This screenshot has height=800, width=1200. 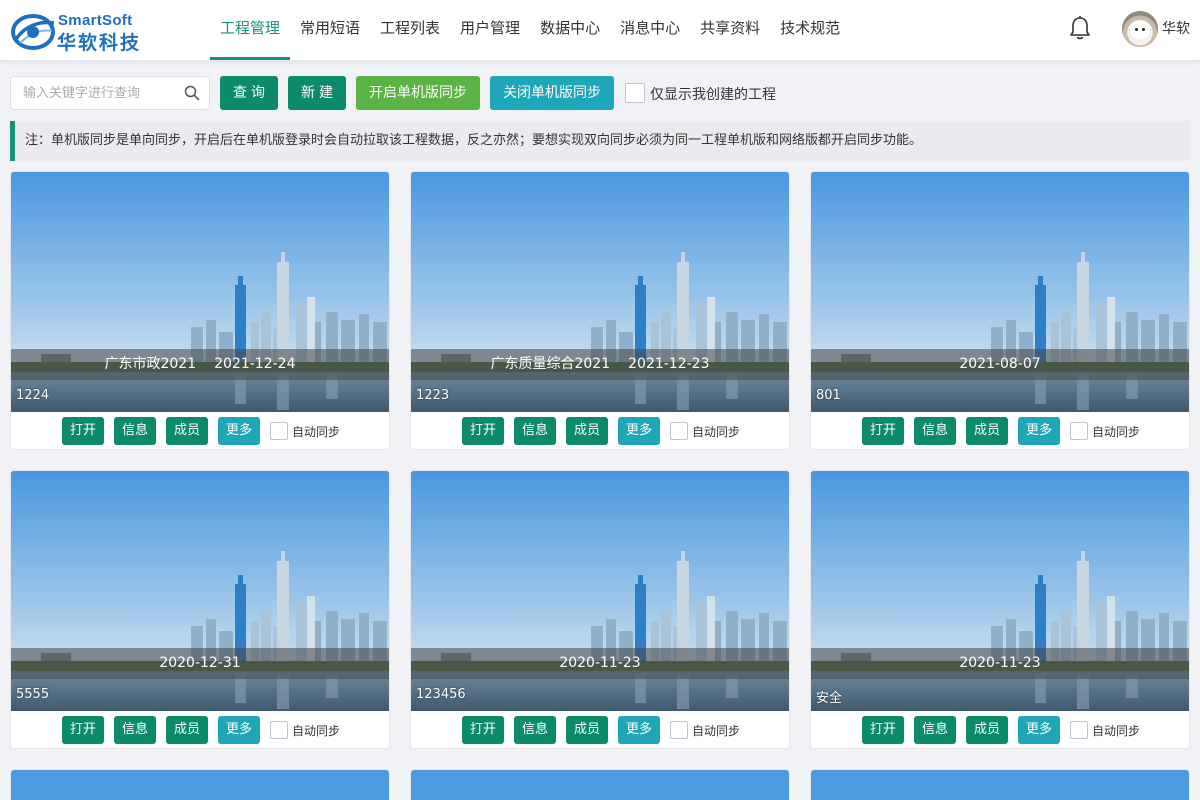 I want to click on project-cover-image: 2020-12-31 5555, so click(x=200, y=591).